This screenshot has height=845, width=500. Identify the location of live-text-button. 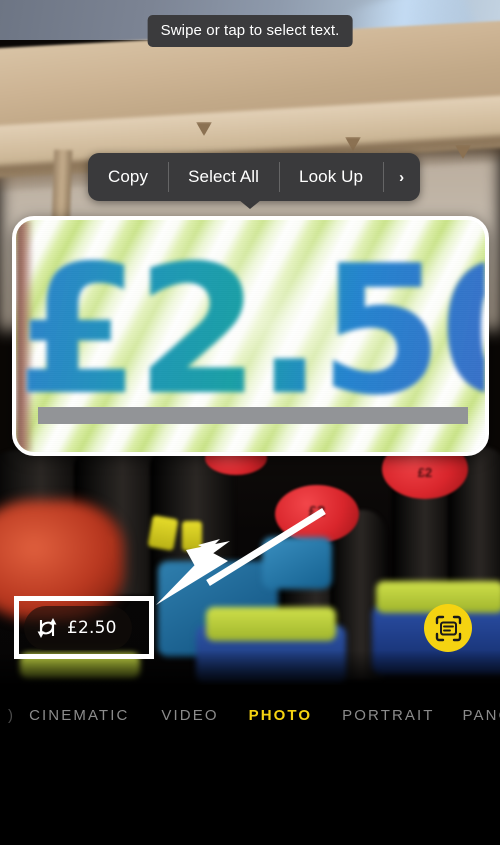
(448, 628).